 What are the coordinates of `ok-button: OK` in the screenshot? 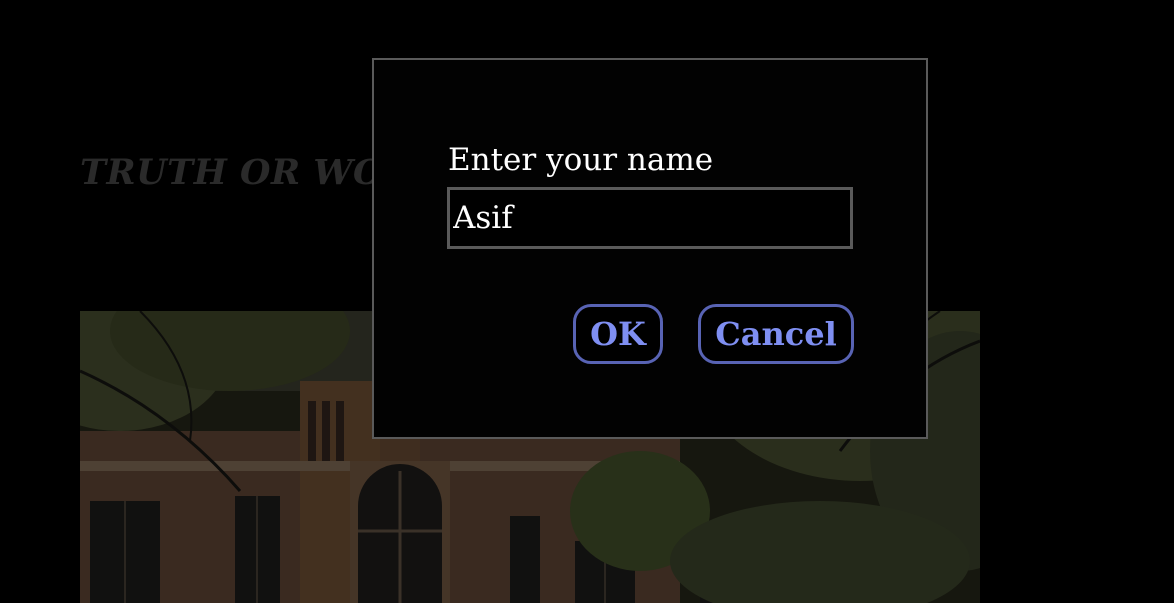 It's located at (618, 334).